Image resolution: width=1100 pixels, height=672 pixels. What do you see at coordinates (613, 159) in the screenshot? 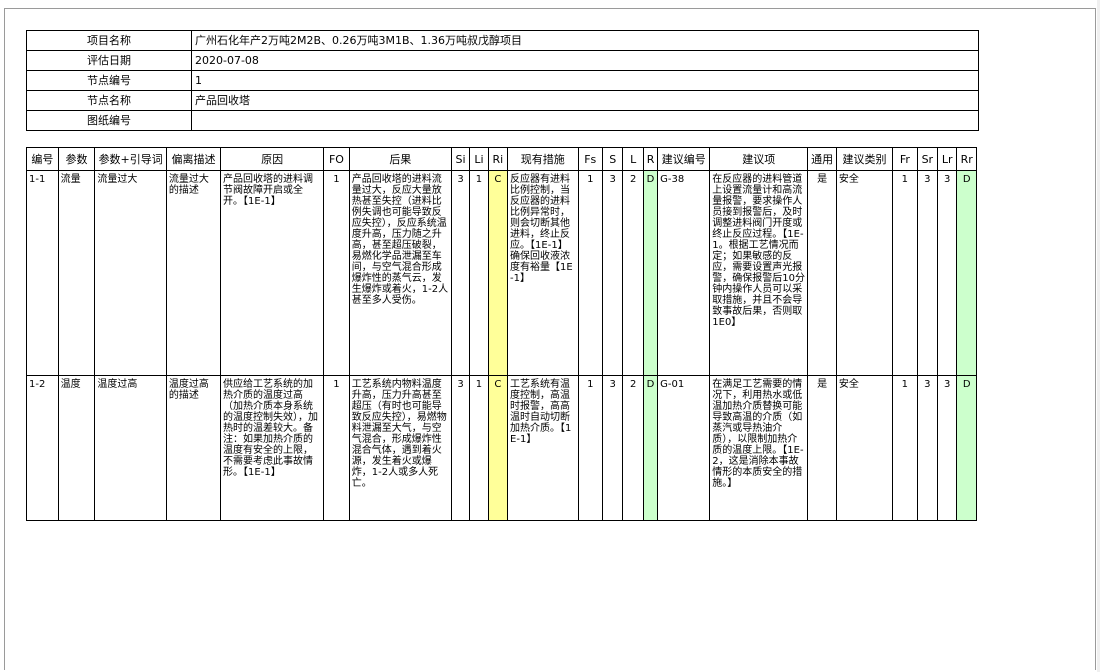
I see `column-header: S` at bounding box center [613, 159].